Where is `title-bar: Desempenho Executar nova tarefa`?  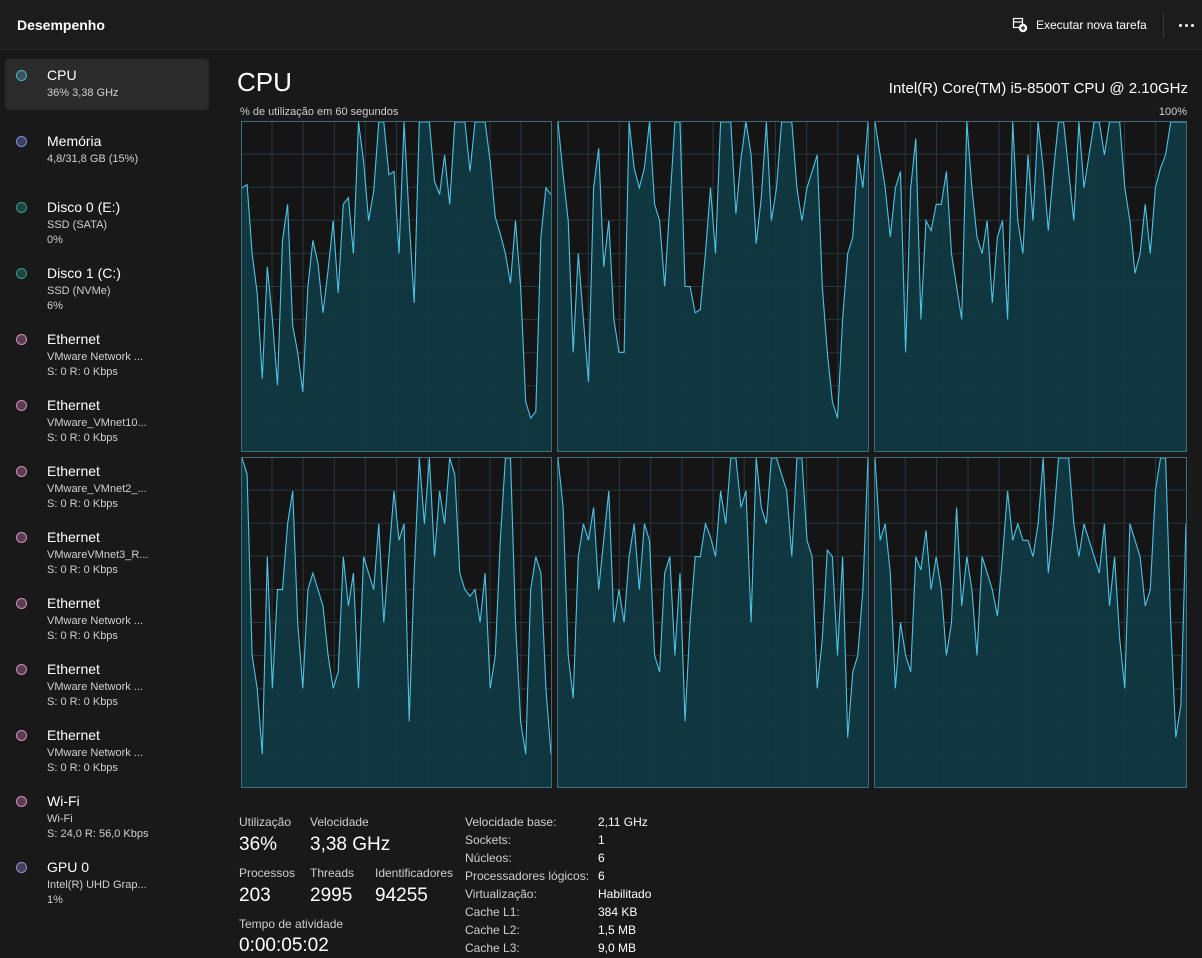
title-bar: Desempenho Executar nova tarefa is located at coordinates (601, 25).